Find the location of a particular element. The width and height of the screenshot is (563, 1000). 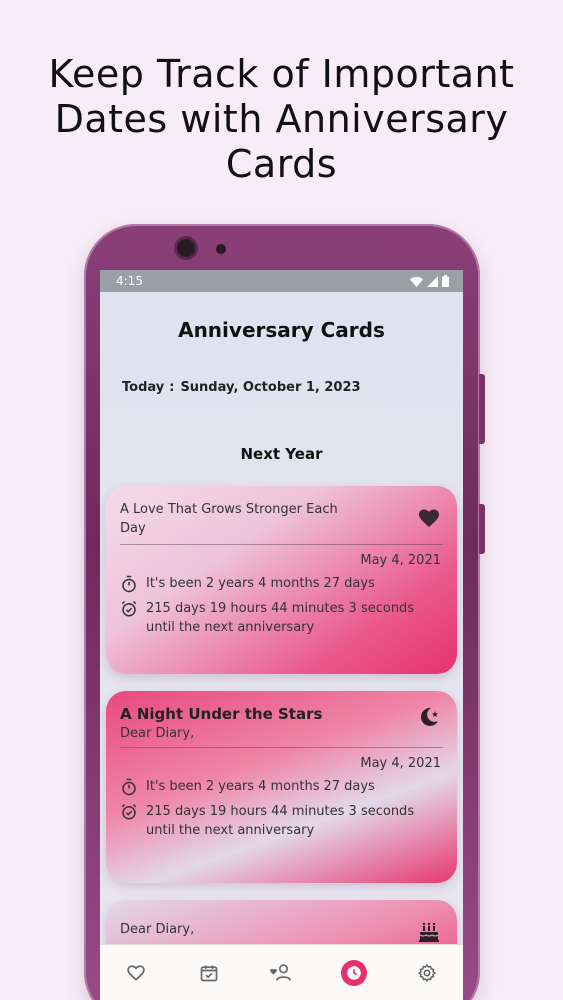

signal-icon is located at coordinates (432, 281).